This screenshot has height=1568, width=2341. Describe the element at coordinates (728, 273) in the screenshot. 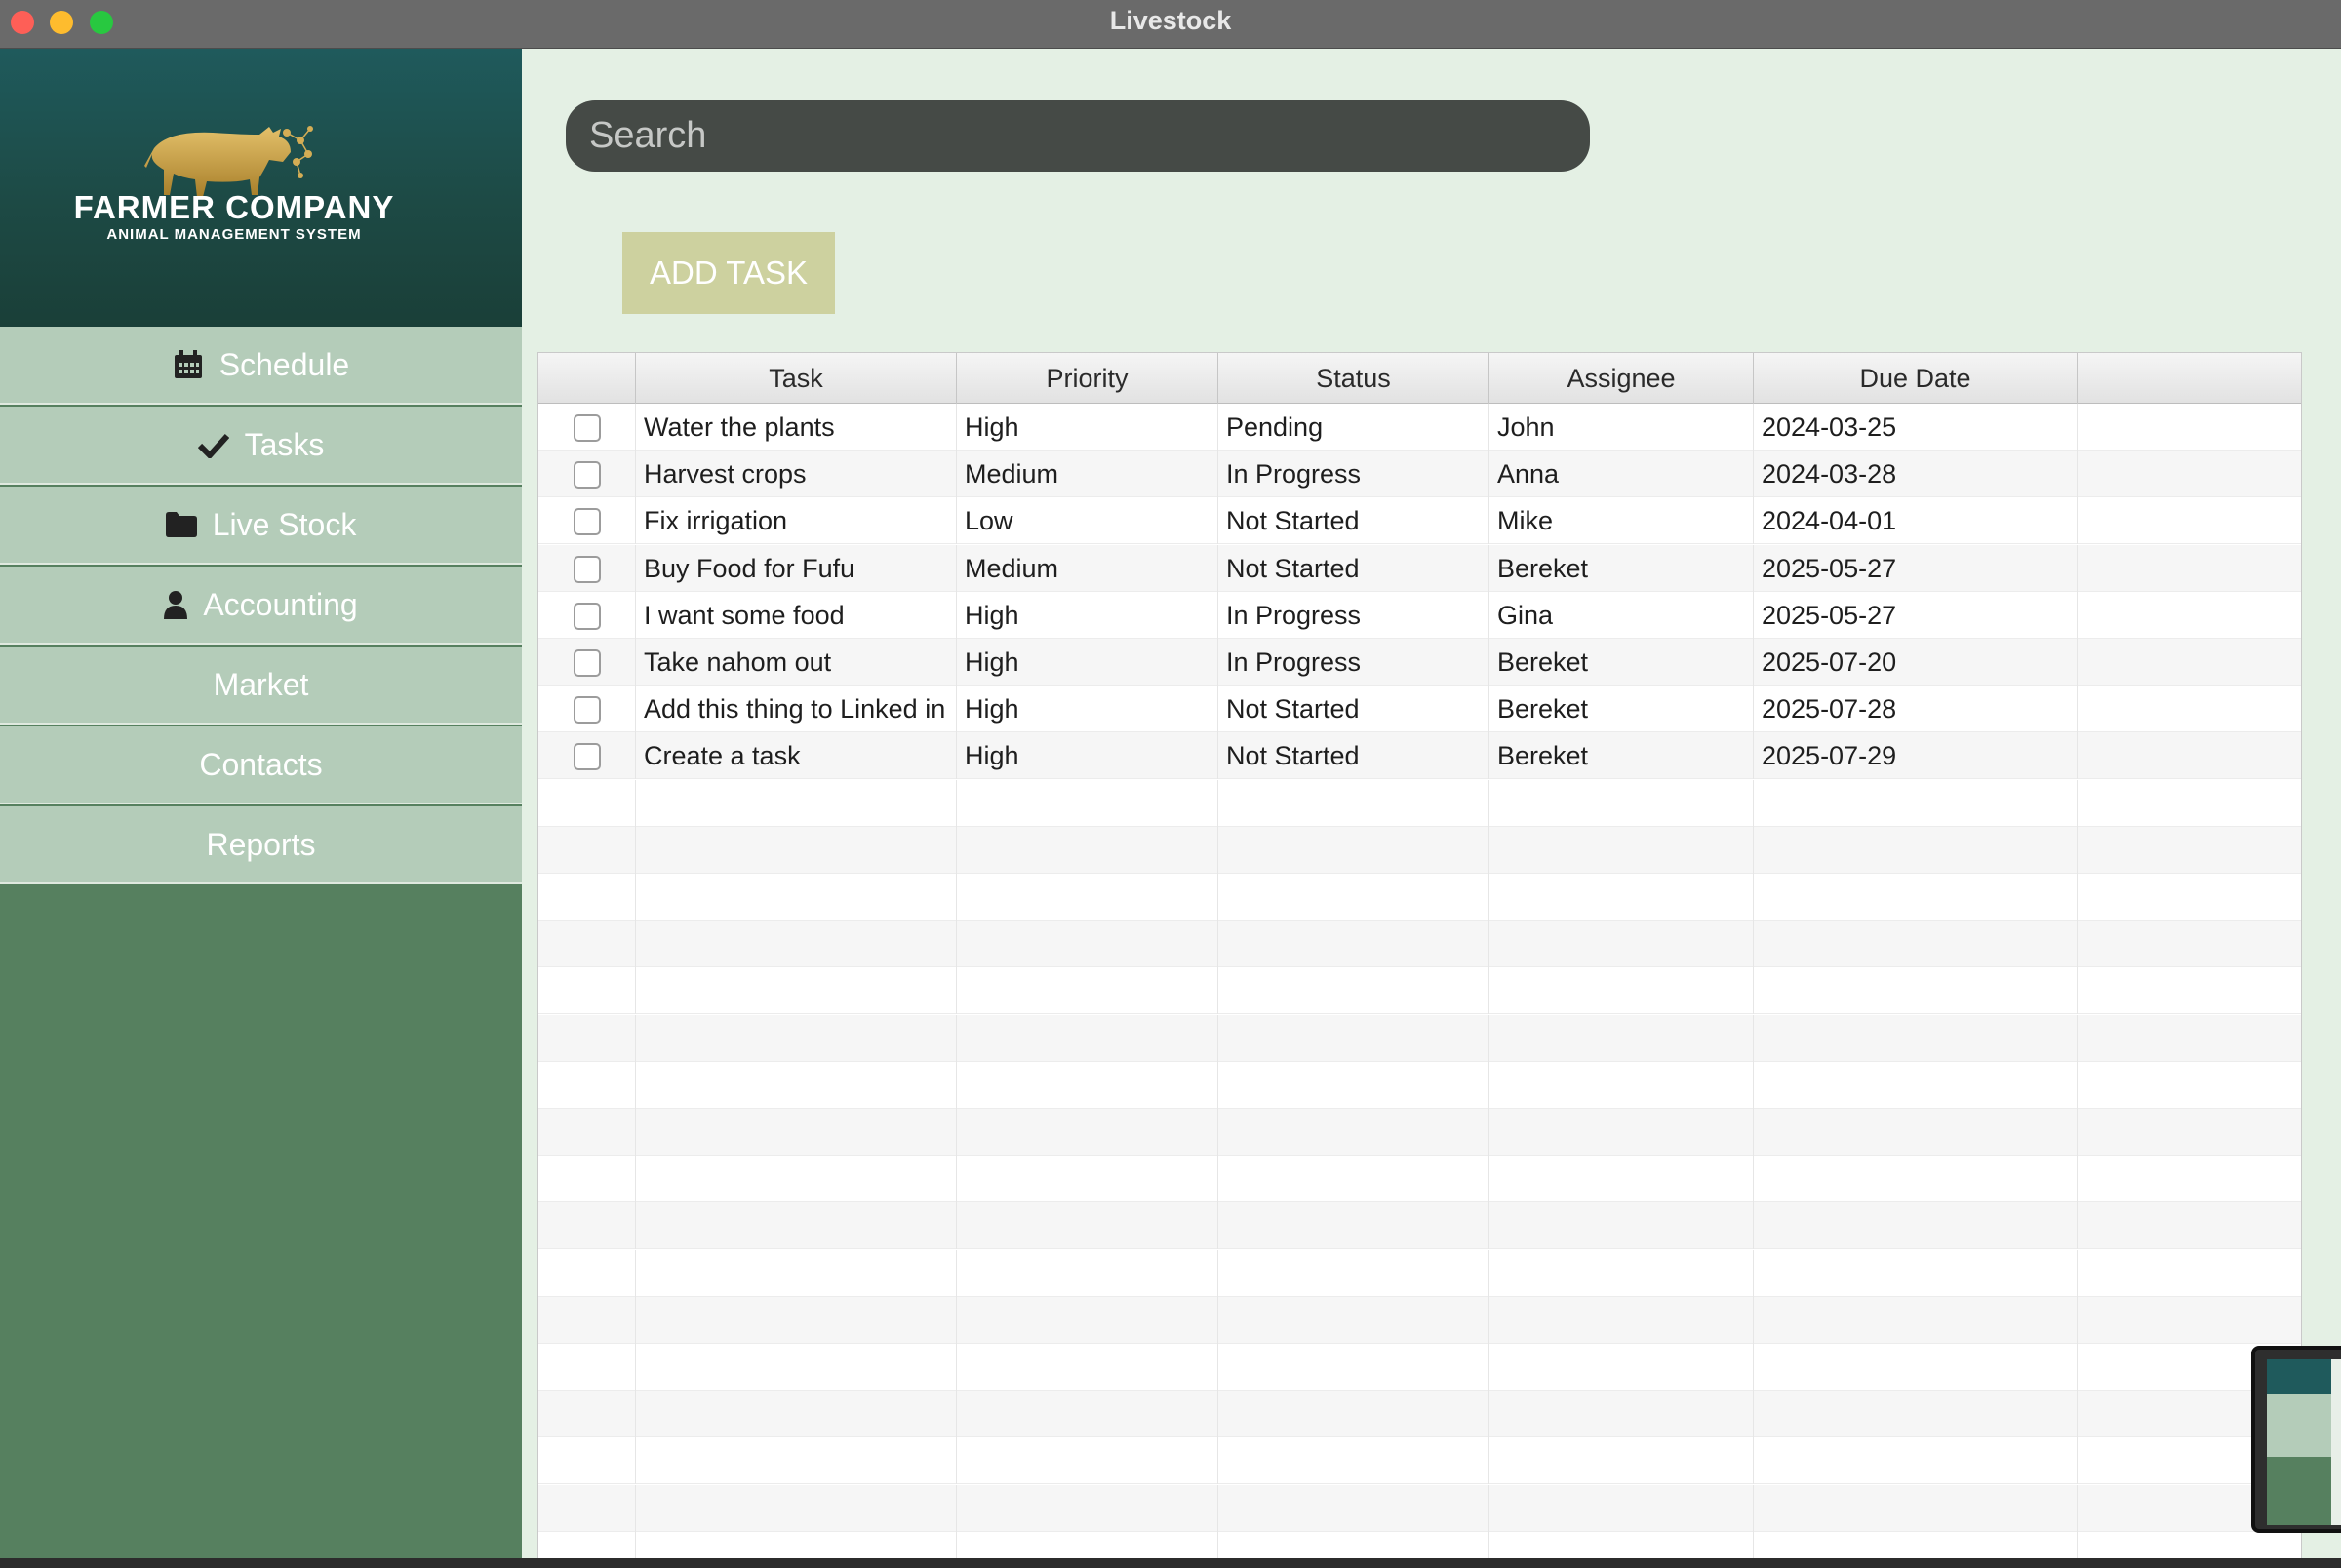

I see `add-task-button: ADD TASK` at that location.